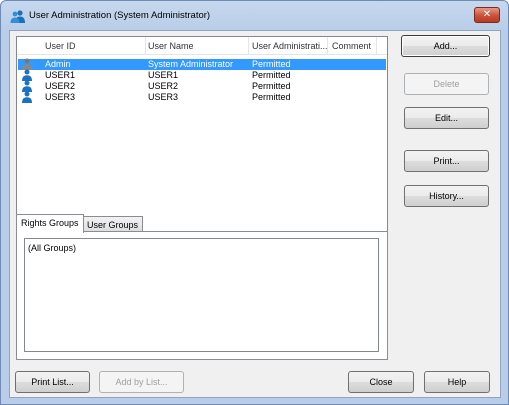 Image resolution: width=509 pixels, height=405 pixels. What do you see at coordinates (202, 97) in the screenshot?
I see `user-row-user3: USER3 USER3 Permitted` at bounding box center [202, 97].